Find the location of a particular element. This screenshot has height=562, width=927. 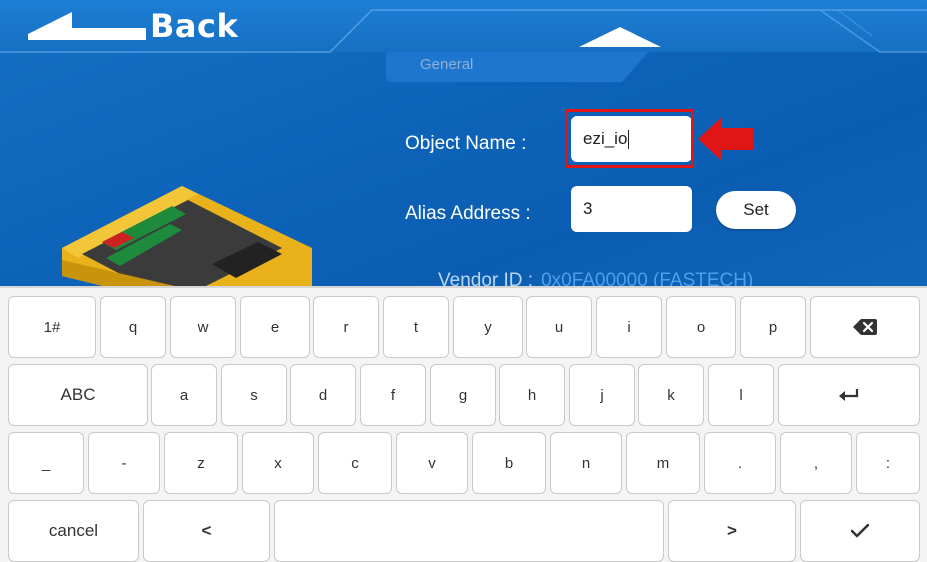

key-symbols: 1# is located at coordinates (52, 327).